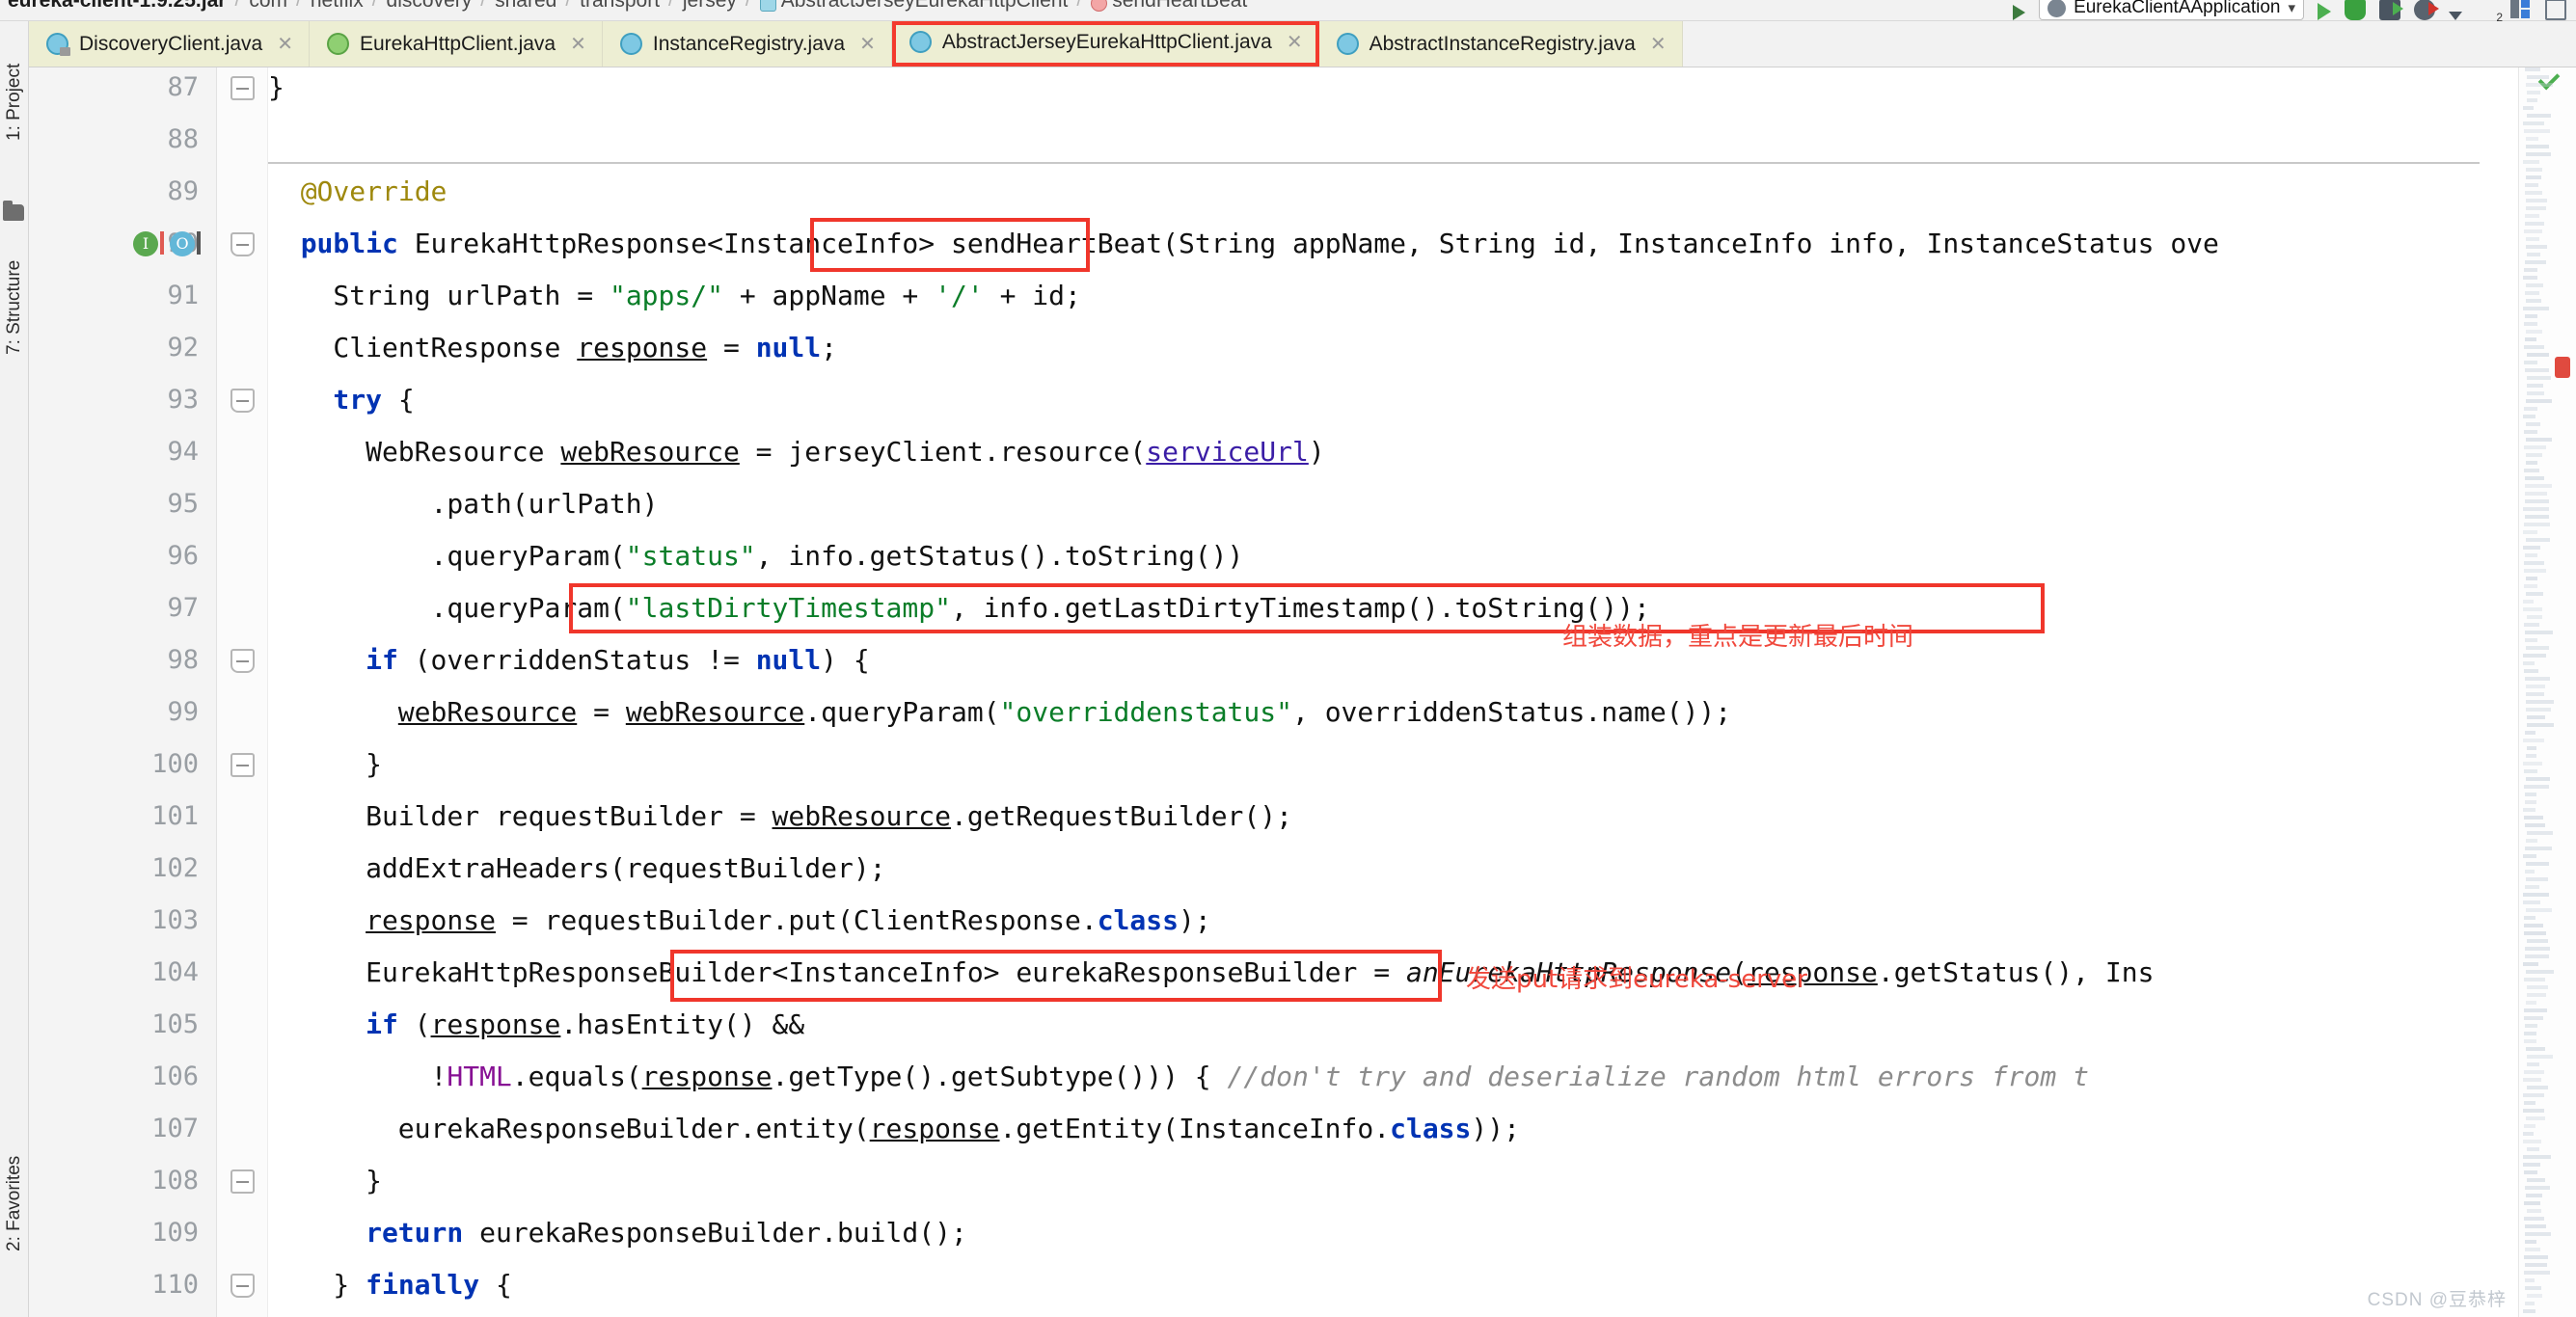 The width and height of the screenshot is (2576, 1317). What do you see at coordinates (456, 44) in the screenshot?
I see `editor-tab: EurekaHttpClient.java ✕` at bounding box center [456, 44].